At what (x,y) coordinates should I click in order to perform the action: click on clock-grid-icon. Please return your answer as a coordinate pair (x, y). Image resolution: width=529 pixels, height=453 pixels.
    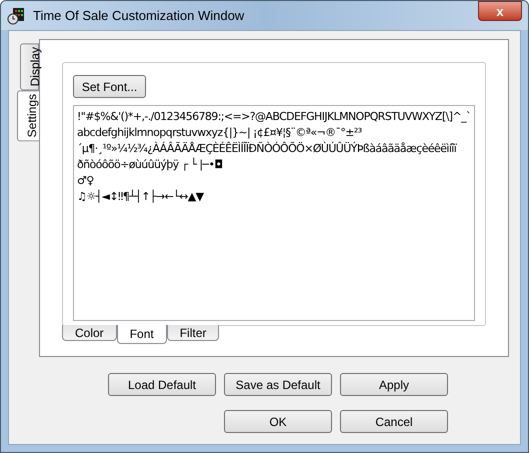
    Looking at the image, I should click on (16, 15).